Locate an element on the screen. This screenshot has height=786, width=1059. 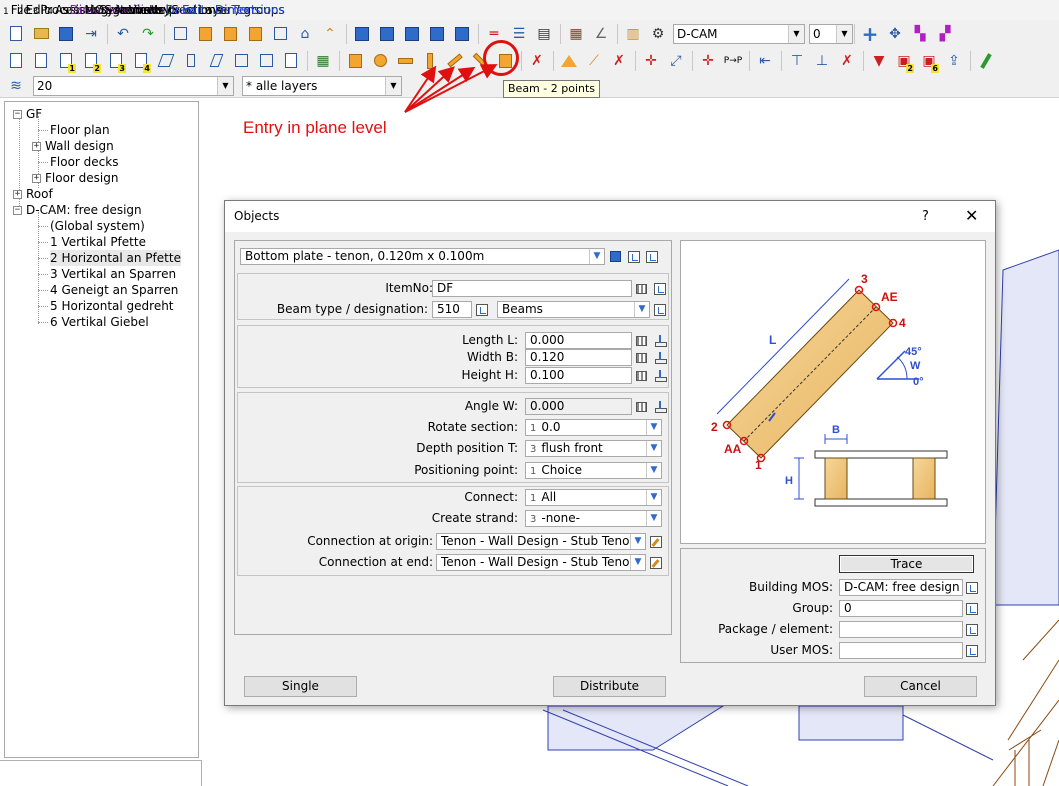
rotate-select: 1 0.0 ▼ is located at coordinates (593, 427).